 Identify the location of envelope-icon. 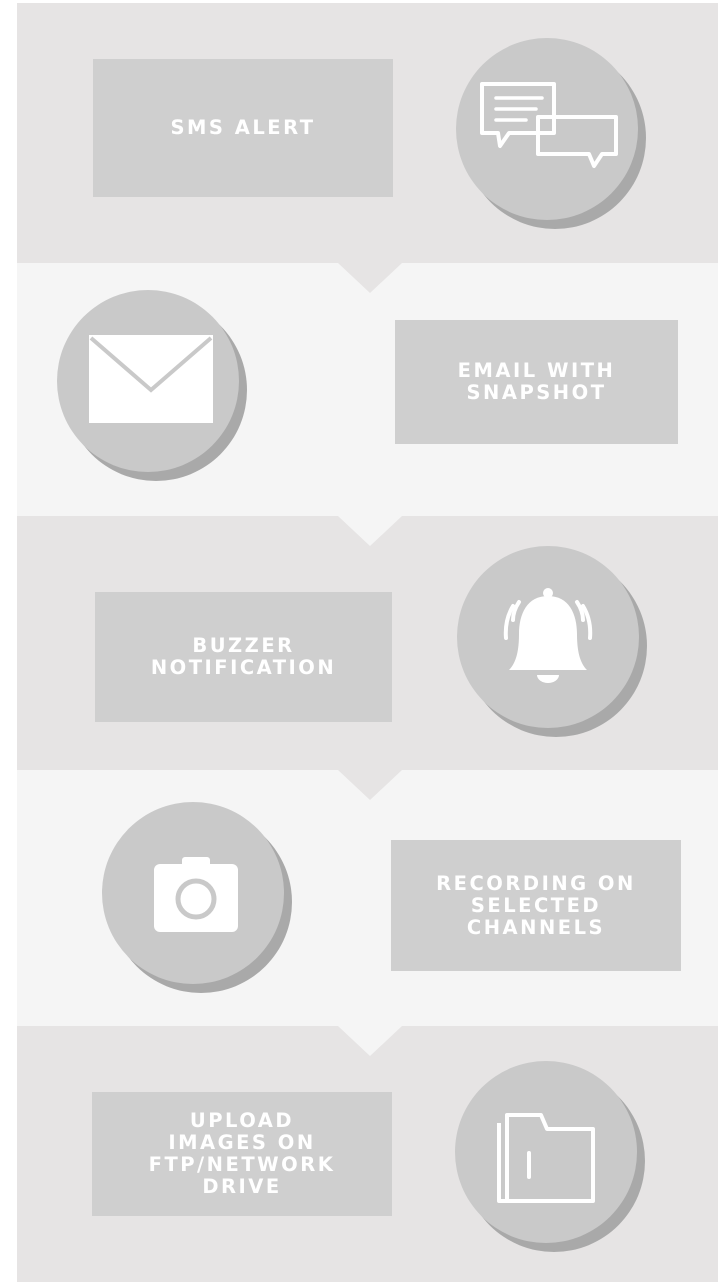
(151, 379).